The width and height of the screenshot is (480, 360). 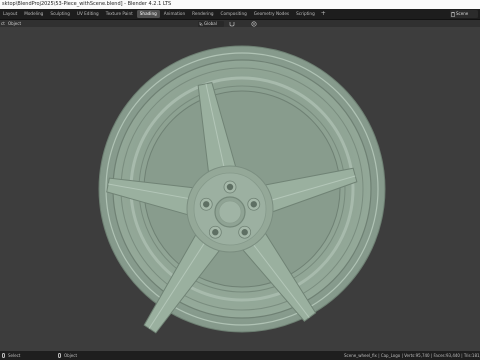 What do you see at coordinates (305, 14) in the screenshot?
I see `tab-scripting: Scripting` at bounding box center [305, 14].